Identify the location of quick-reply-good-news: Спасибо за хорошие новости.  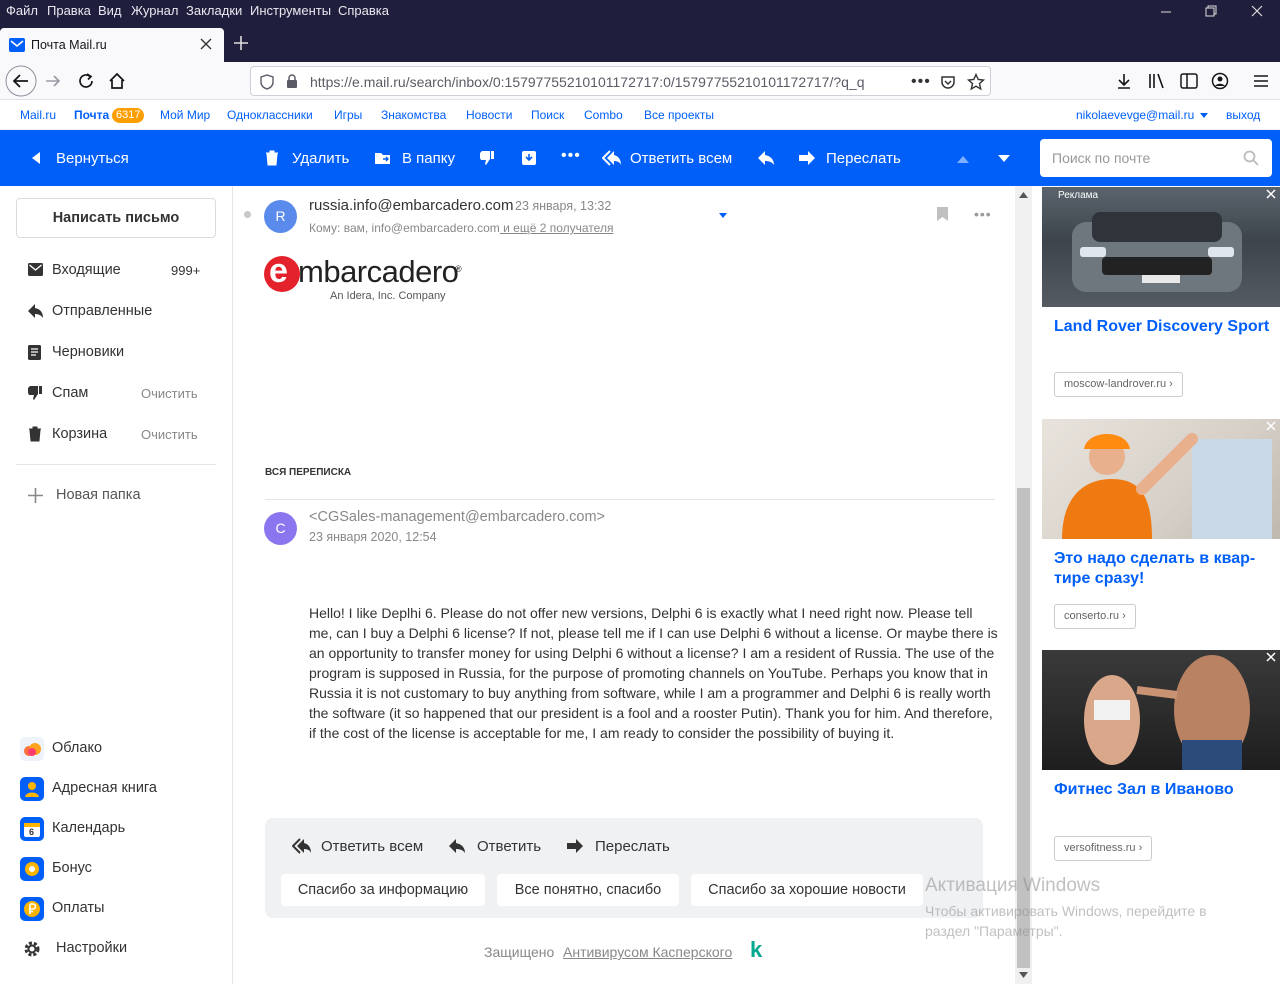
(807, 890).